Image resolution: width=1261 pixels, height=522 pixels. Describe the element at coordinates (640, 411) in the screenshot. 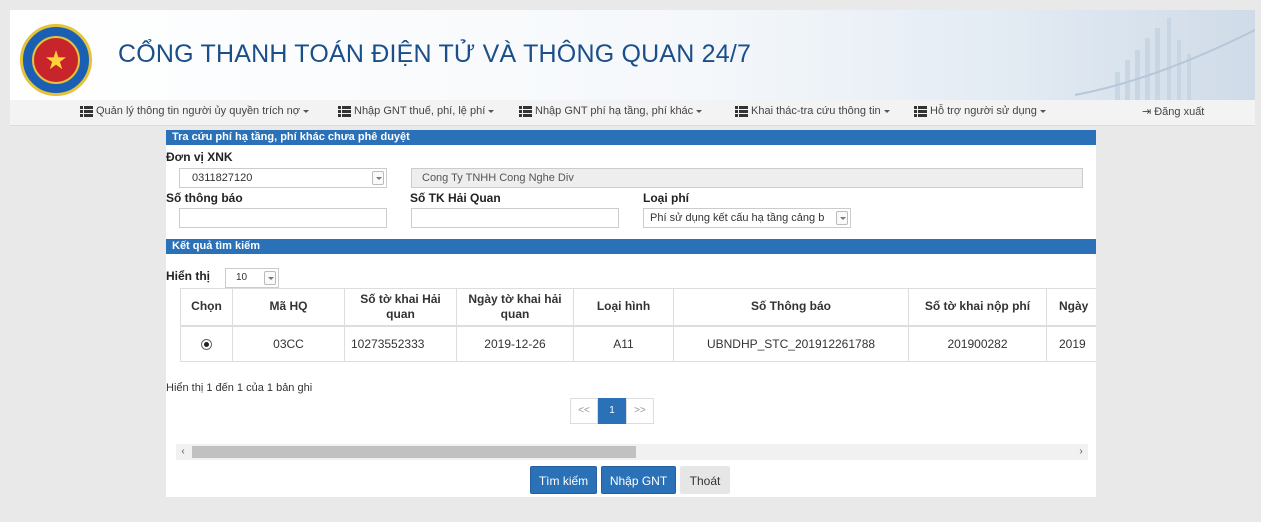

I see `pagination-next: >>` at that location.